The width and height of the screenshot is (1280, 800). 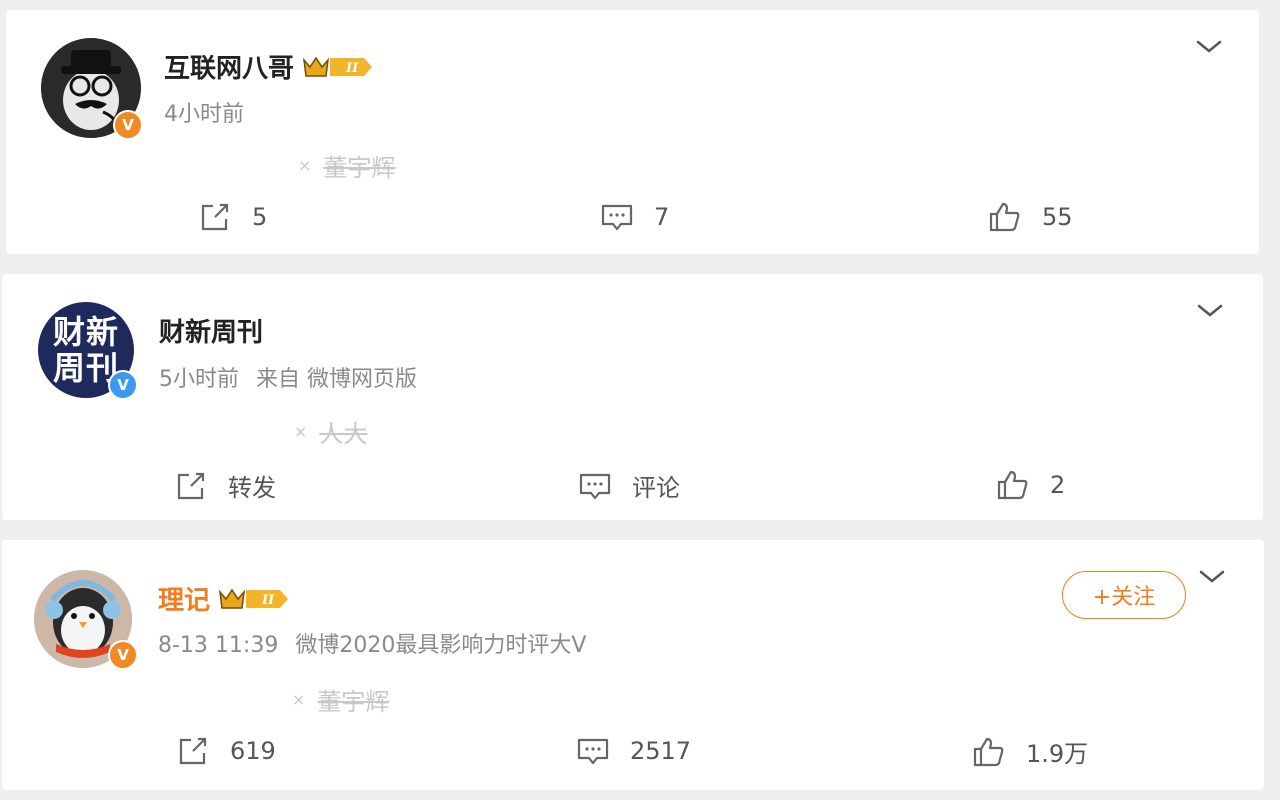 What do you see at coordinates (204, 114) in the screenshot?
I see `post-time: 4小时前` at bounding box center [204, 114].